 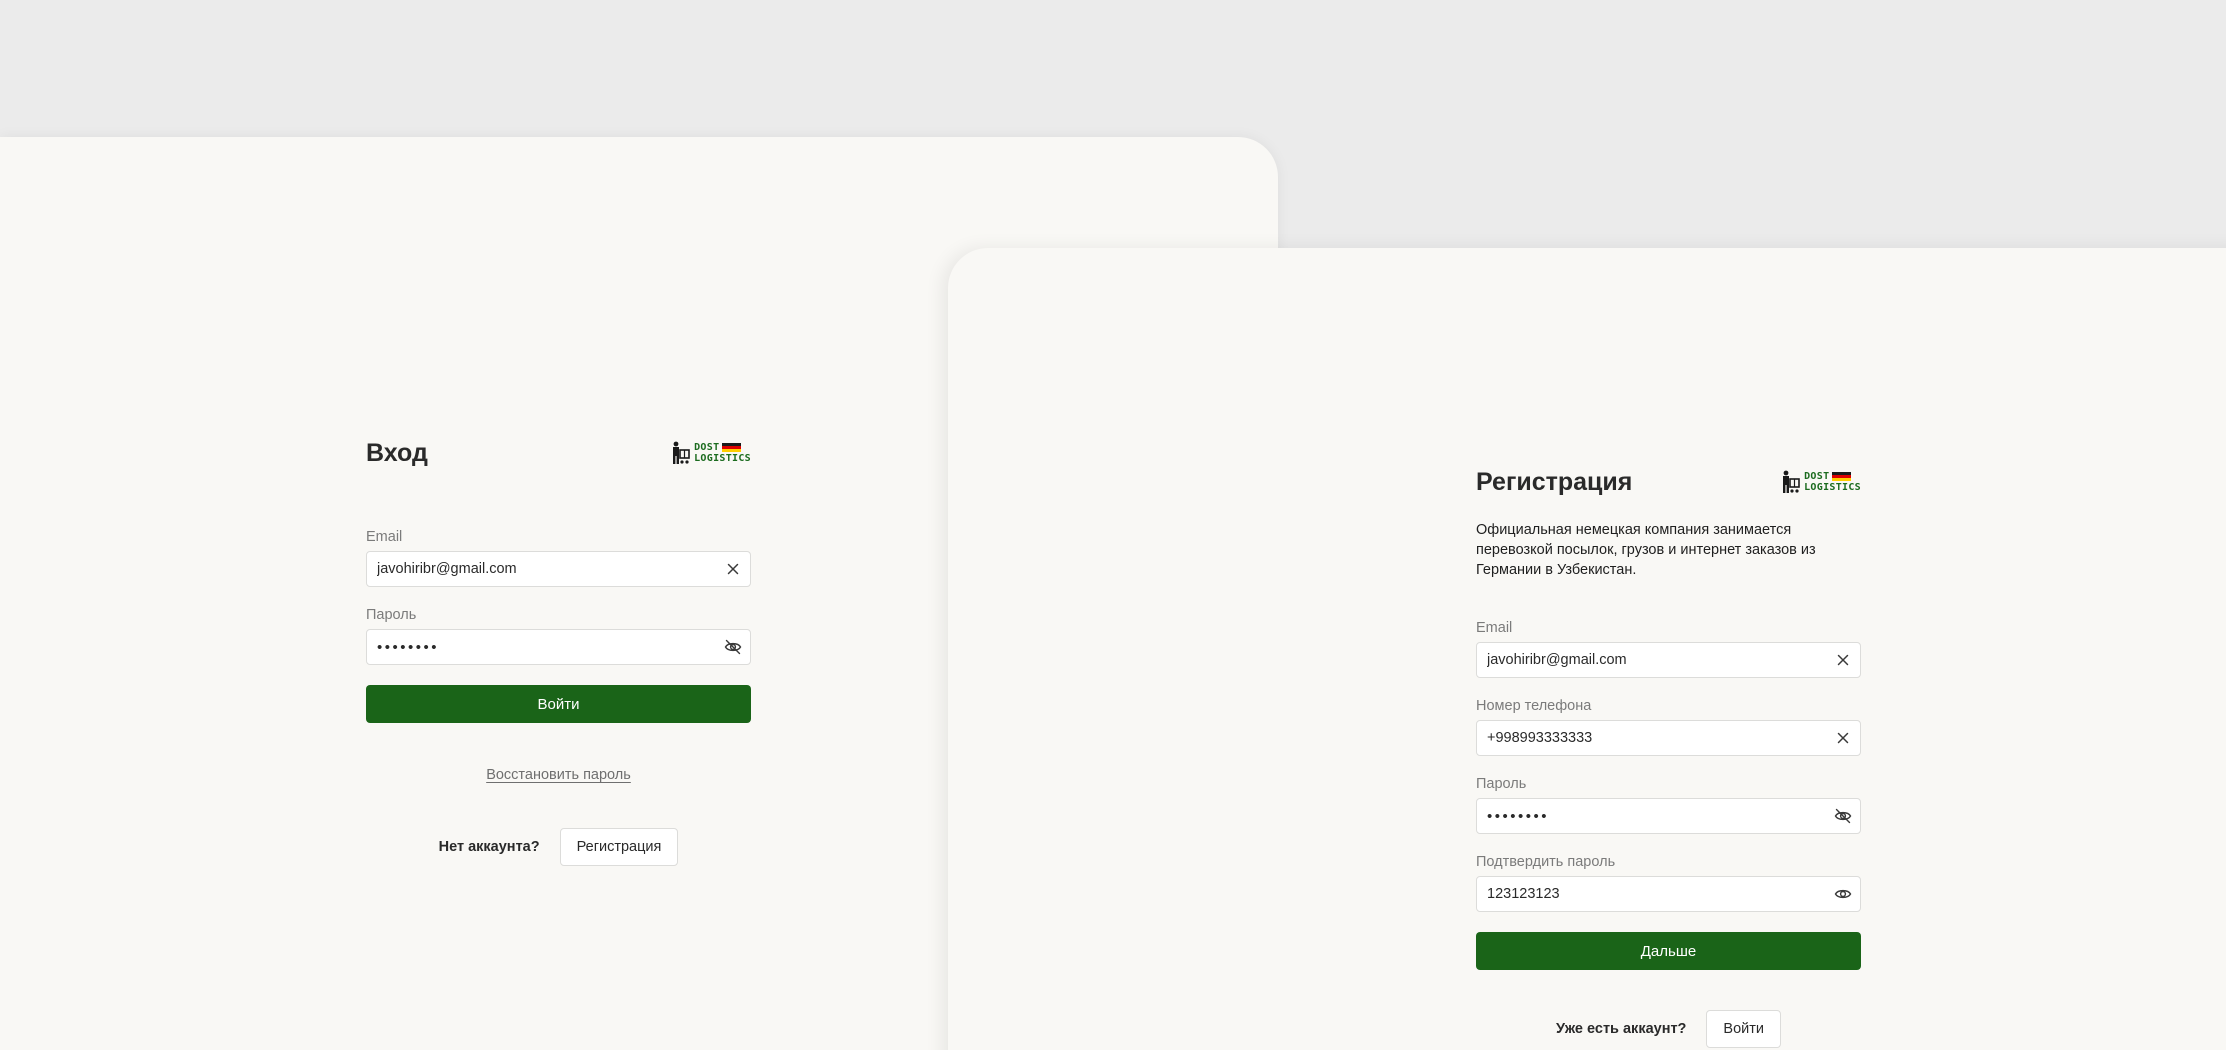 I want to click on have-account-text: Уже есть аккаунт?, so click(x=1621, y=1029).